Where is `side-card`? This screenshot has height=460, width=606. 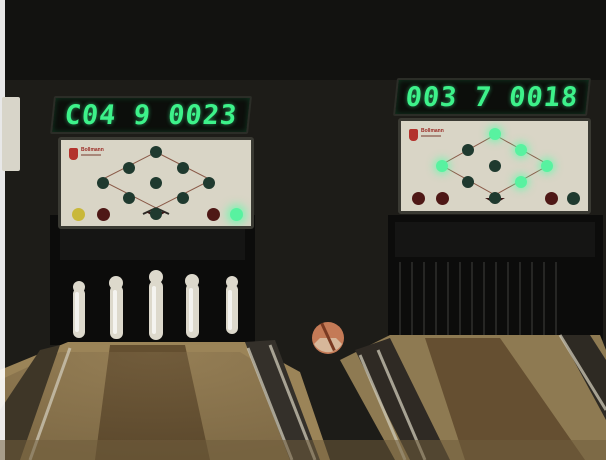 side-card is located at coordinates (11, 134).